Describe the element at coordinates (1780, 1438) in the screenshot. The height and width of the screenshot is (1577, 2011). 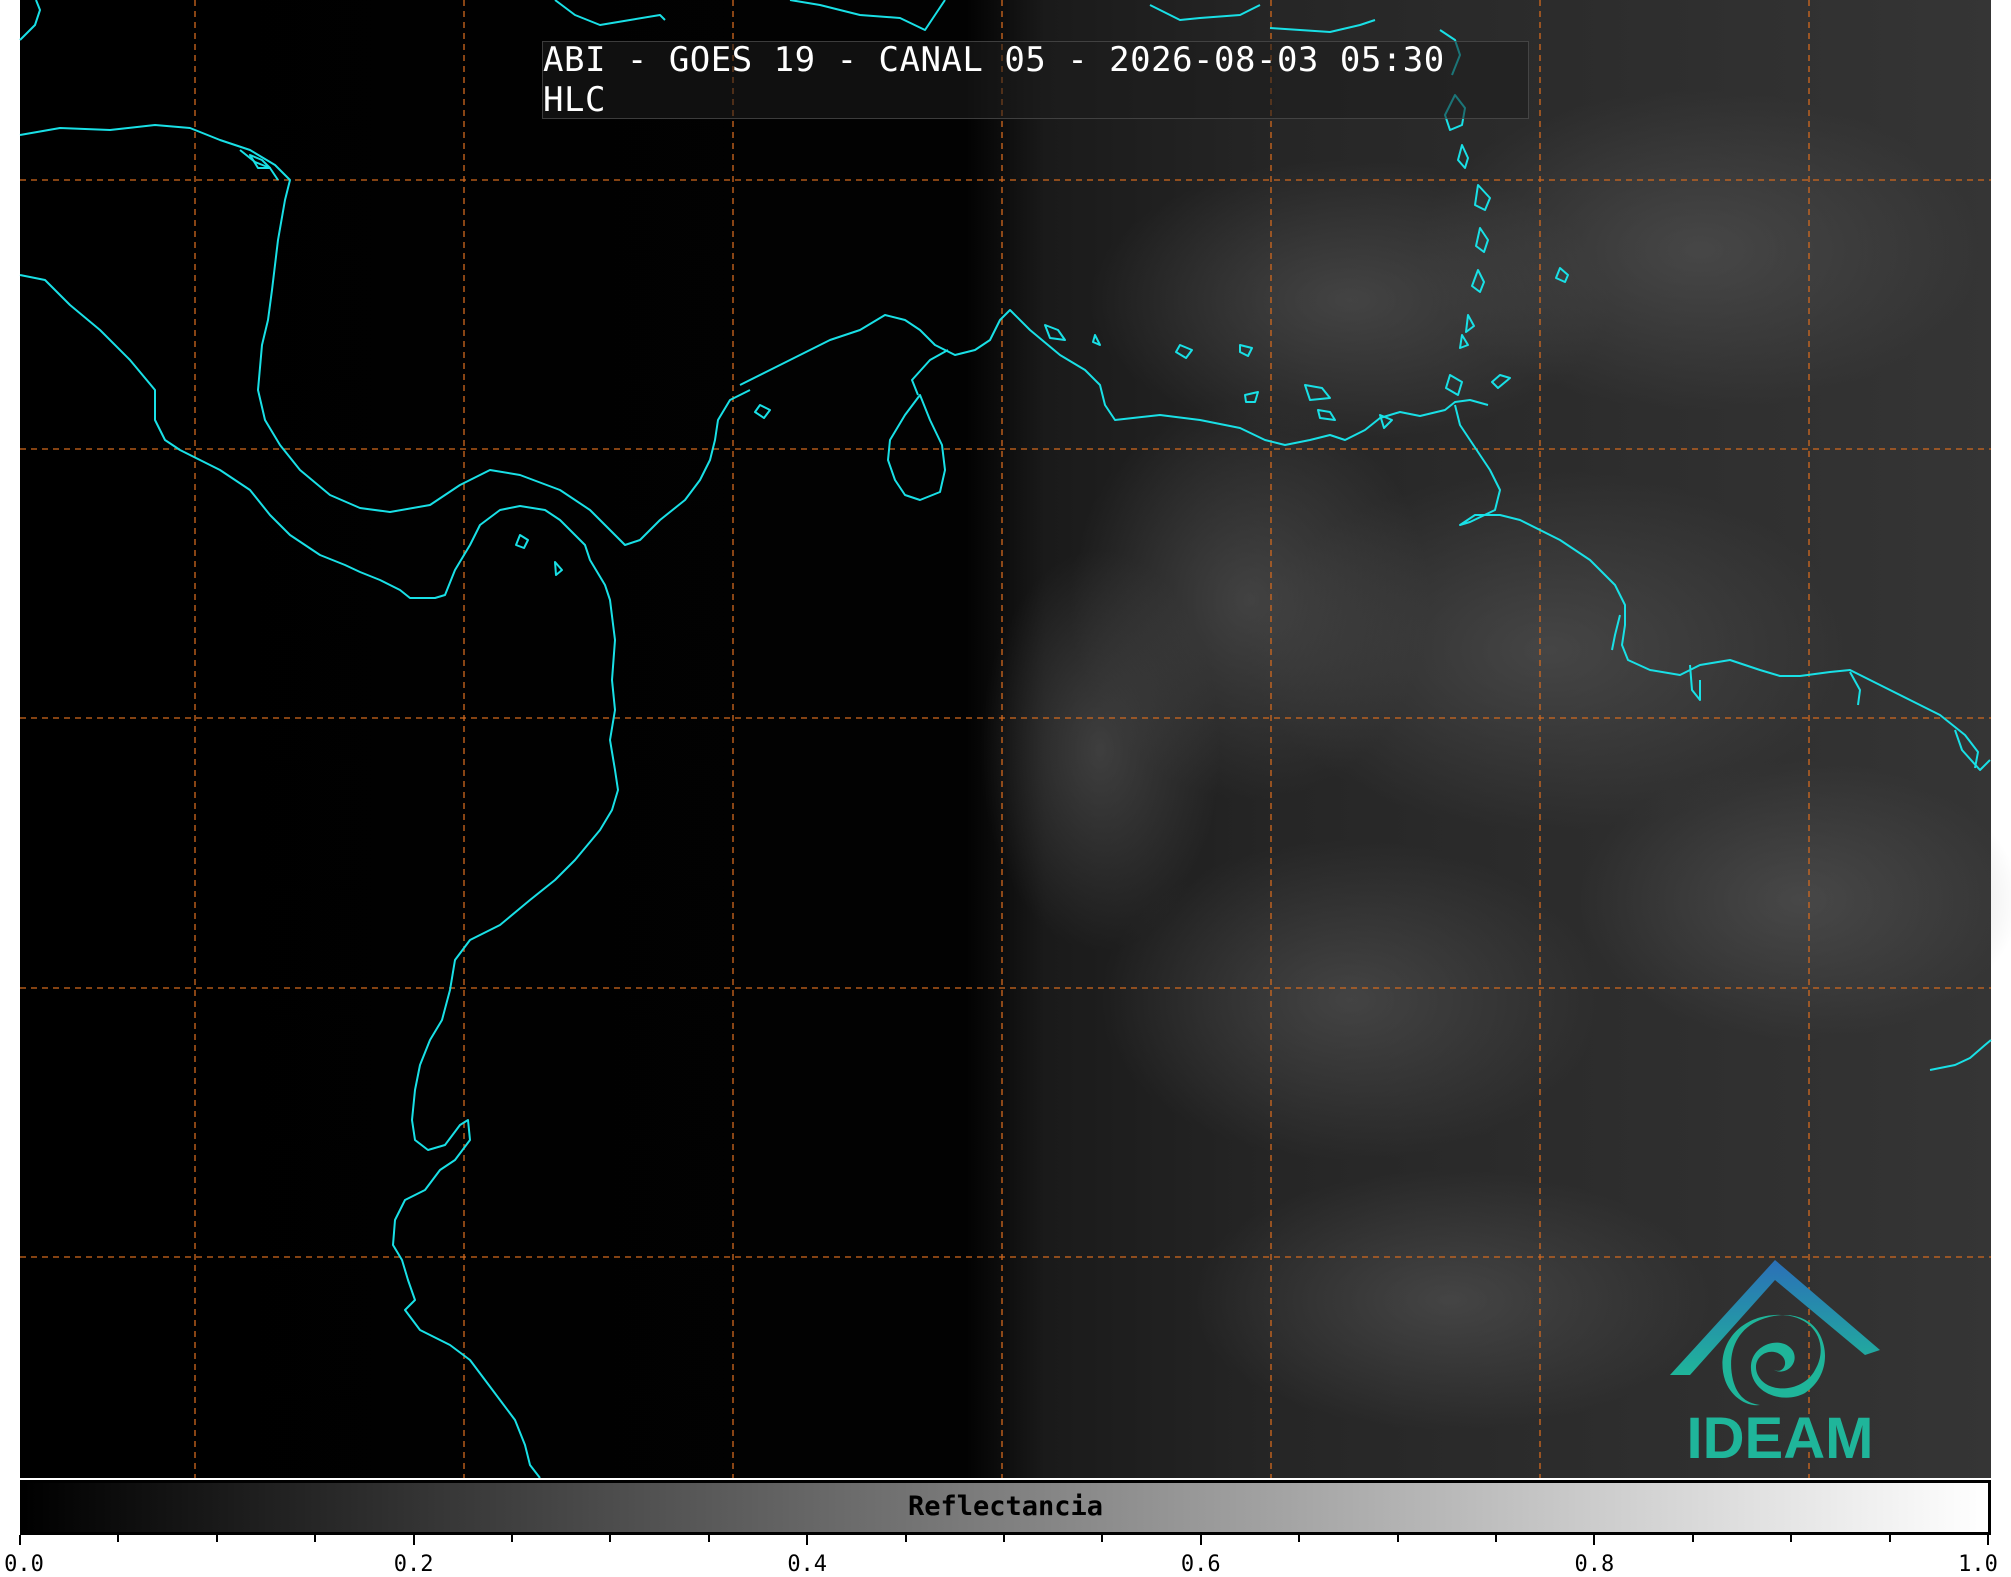
I see `logo-text: IDEAM` at that location.